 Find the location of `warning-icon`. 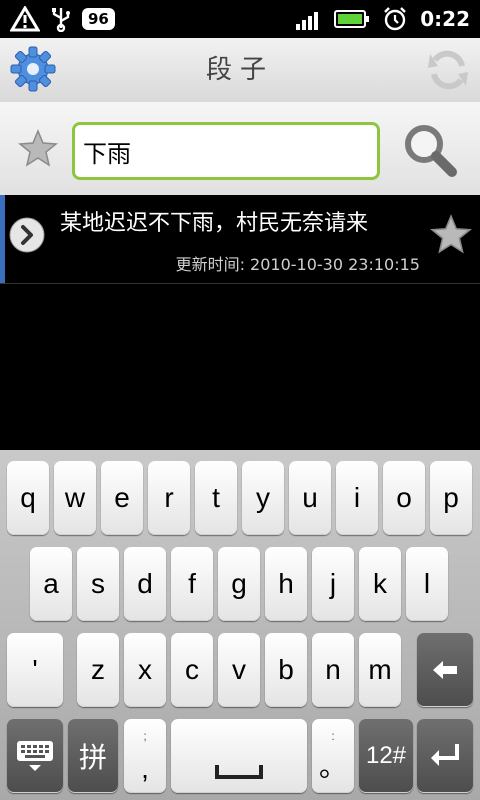

warning-icon is located at coordinates (25, 19).